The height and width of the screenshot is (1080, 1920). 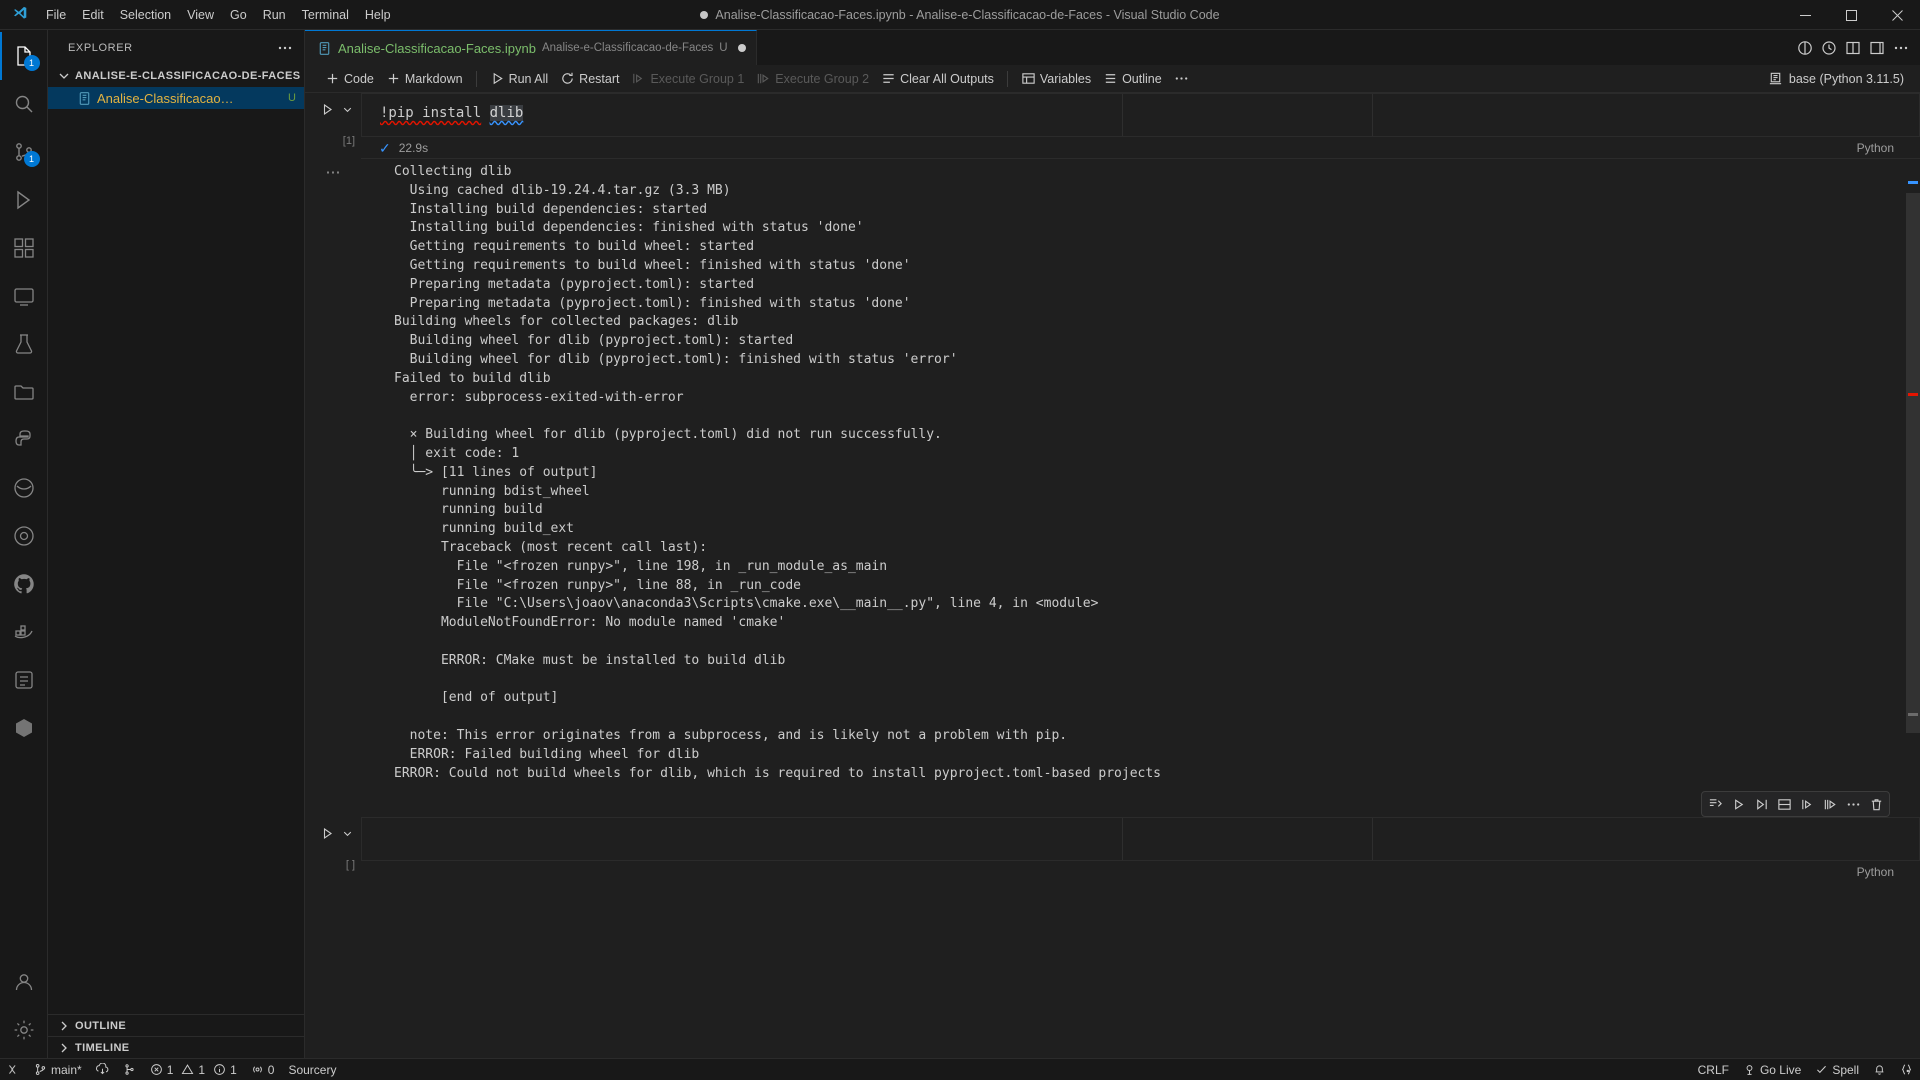 I want to click on cell-main: !pip install dlib ✓ 22.9s Python, so click(x=1140, y=126).